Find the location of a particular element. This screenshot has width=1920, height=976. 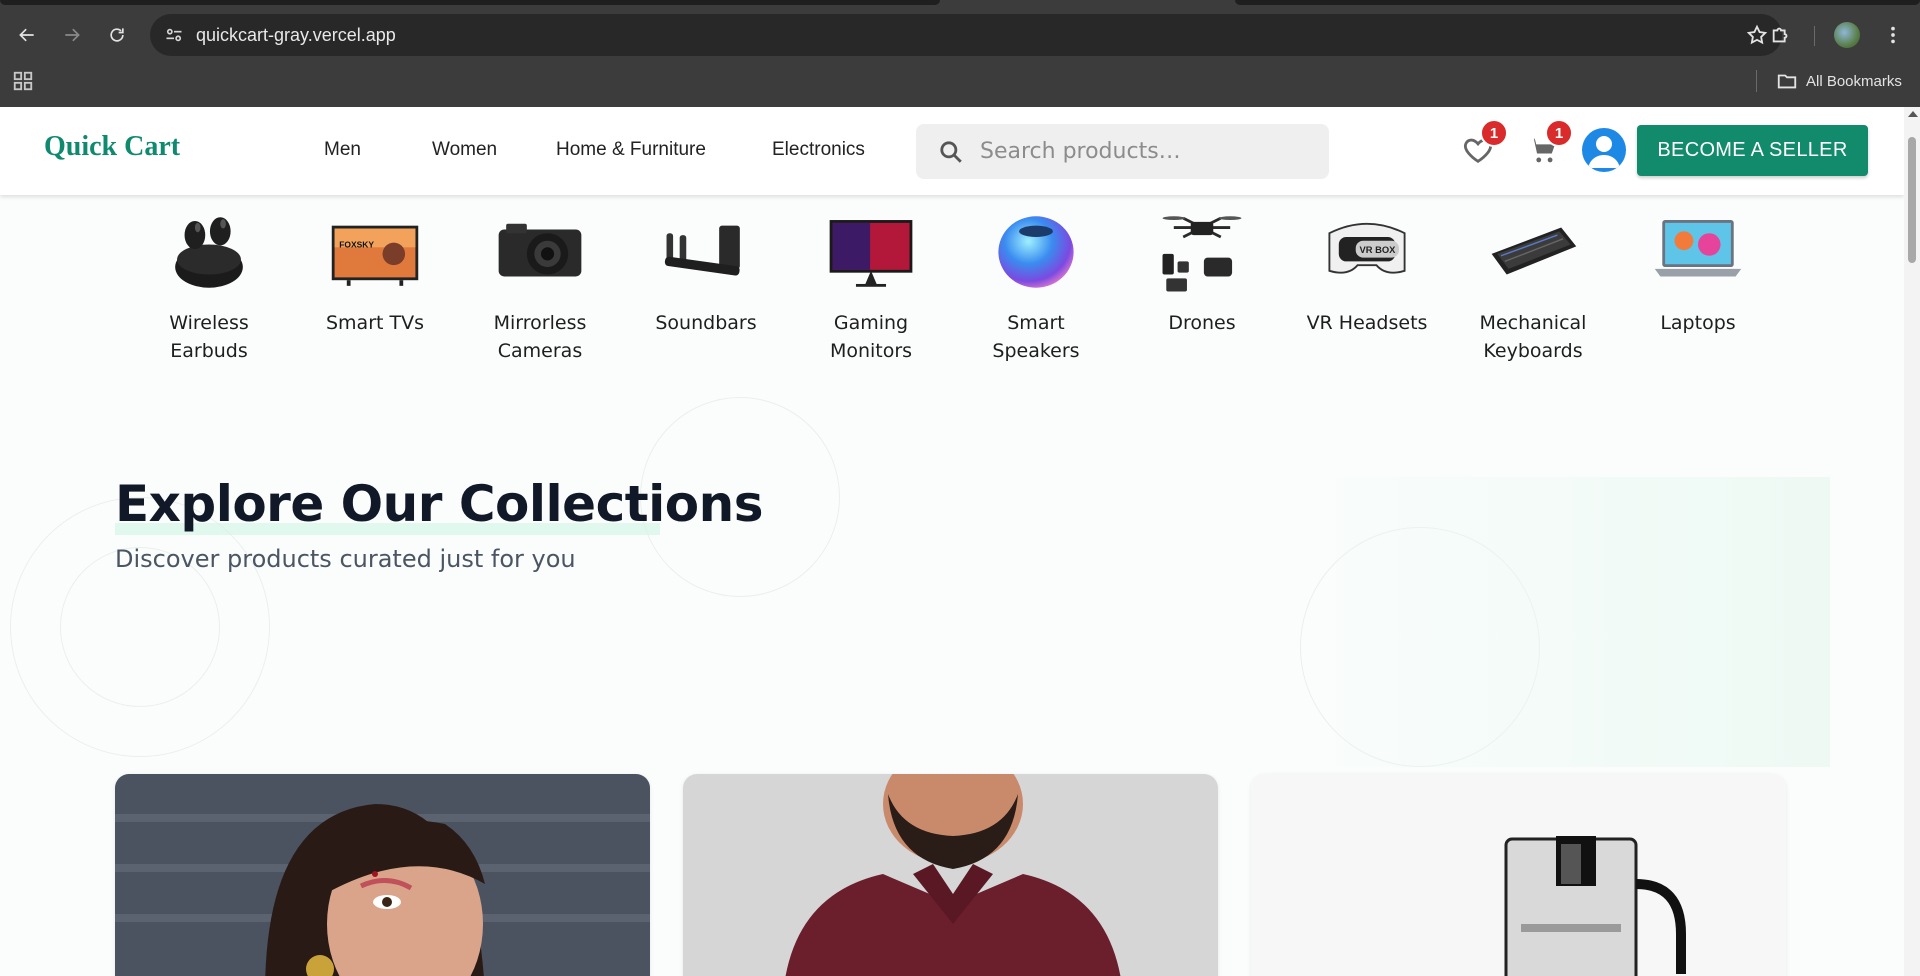

collection-card-women is located at coordinates (382, 875).